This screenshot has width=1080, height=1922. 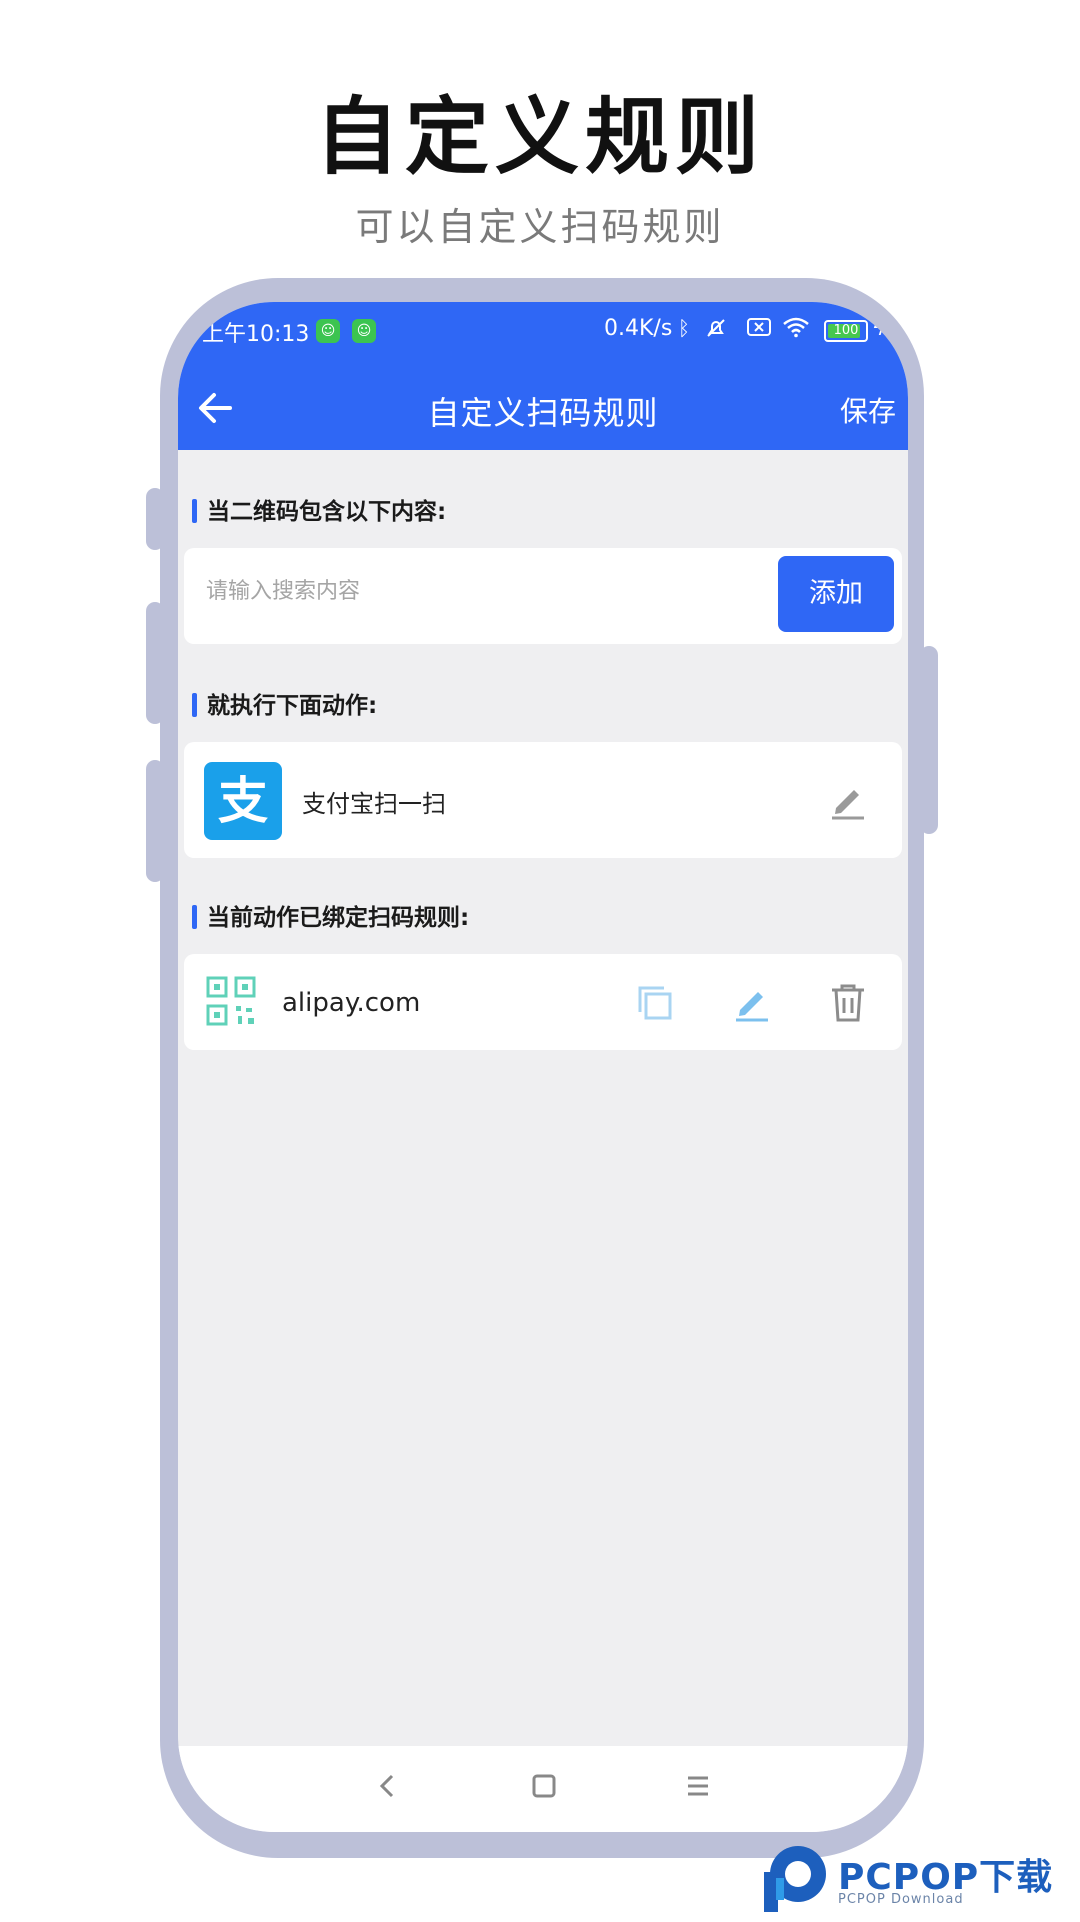 I want to click on qr-code-icon, so click(x=231, y=1001).